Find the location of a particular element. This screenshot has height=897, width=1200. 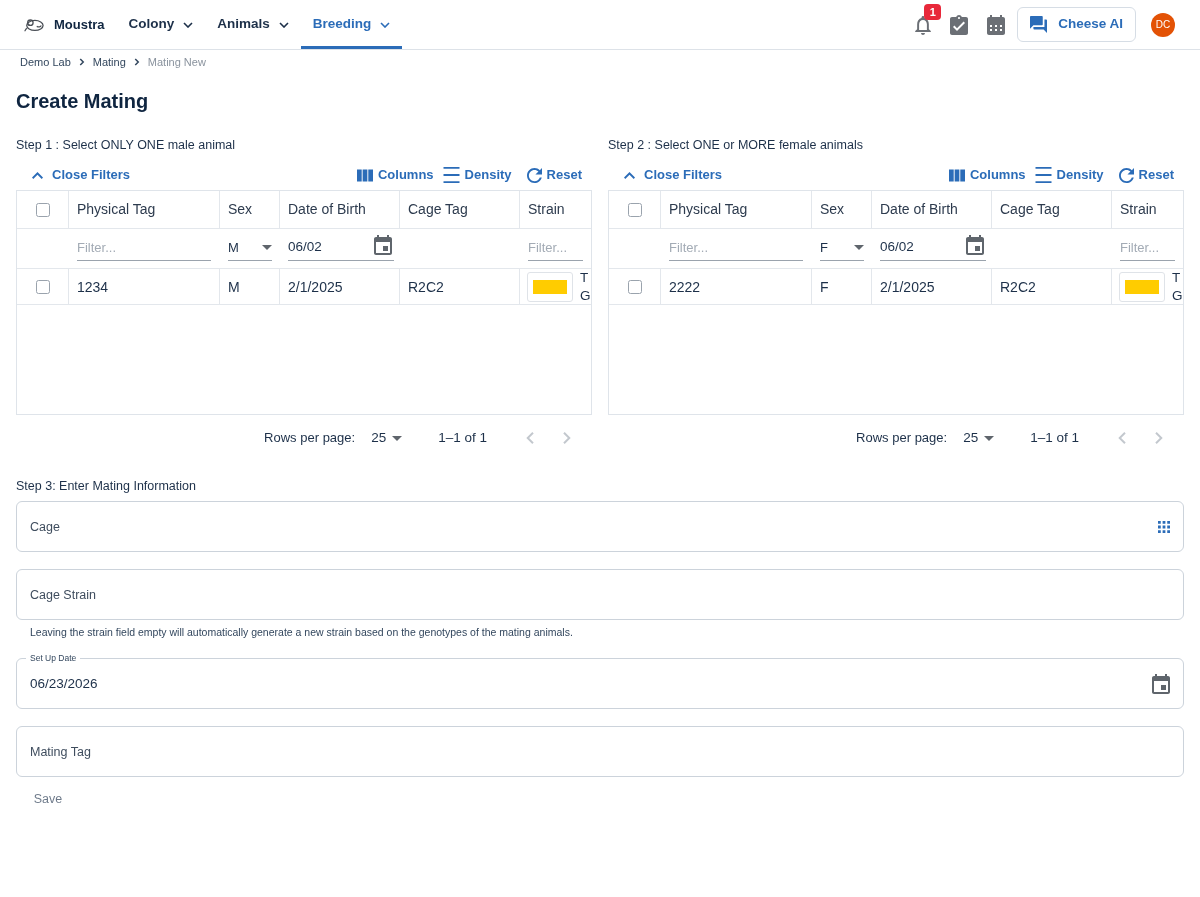

nav-tab: Colony is located at coordinates (161, 24).